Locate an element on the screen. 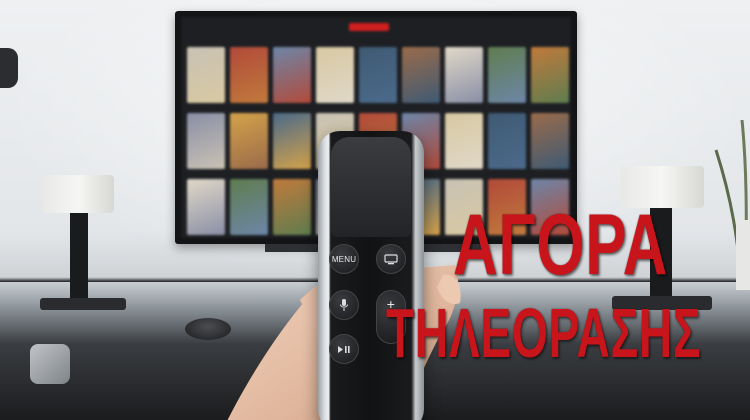  play-pause-icon is located at coordinates (344, 349).